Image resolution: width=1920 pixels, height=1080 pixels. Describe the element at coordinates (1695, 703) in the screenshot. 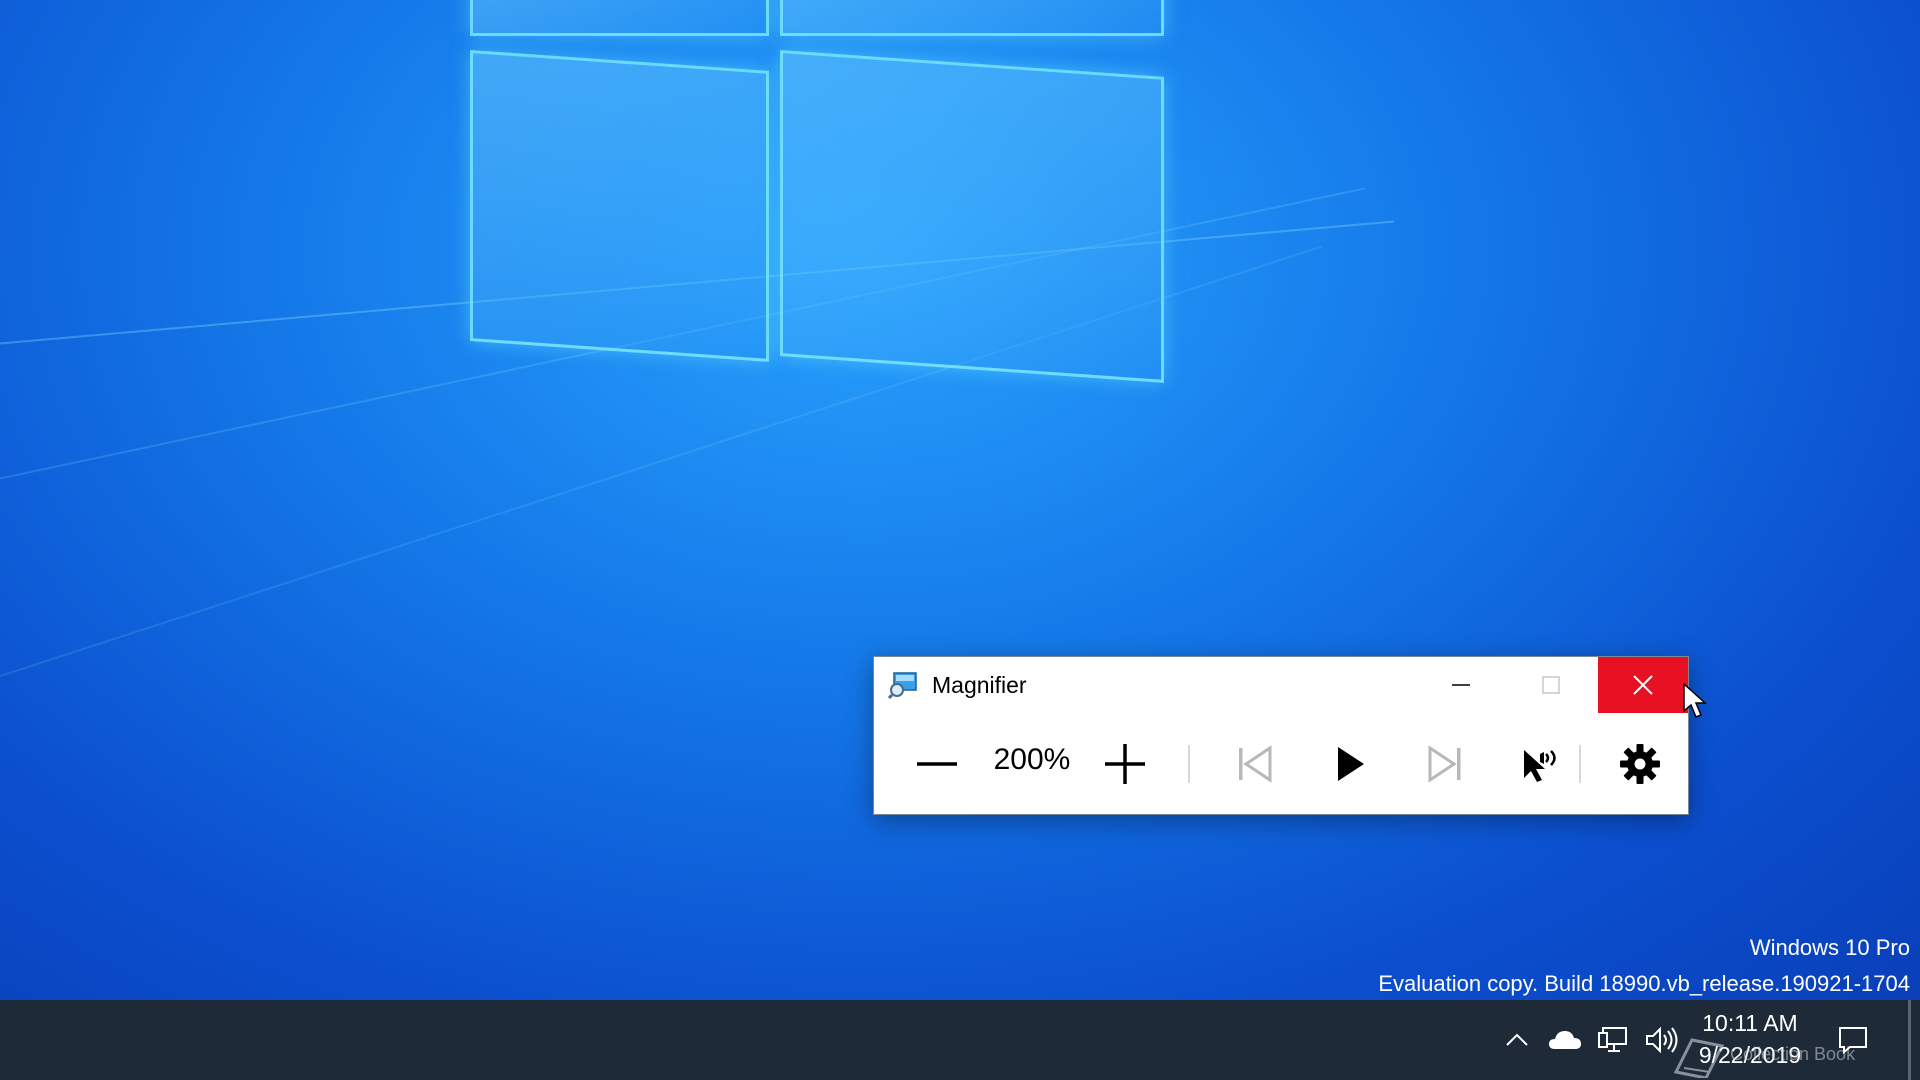

I see `mouse-pointer-icon` at that location.